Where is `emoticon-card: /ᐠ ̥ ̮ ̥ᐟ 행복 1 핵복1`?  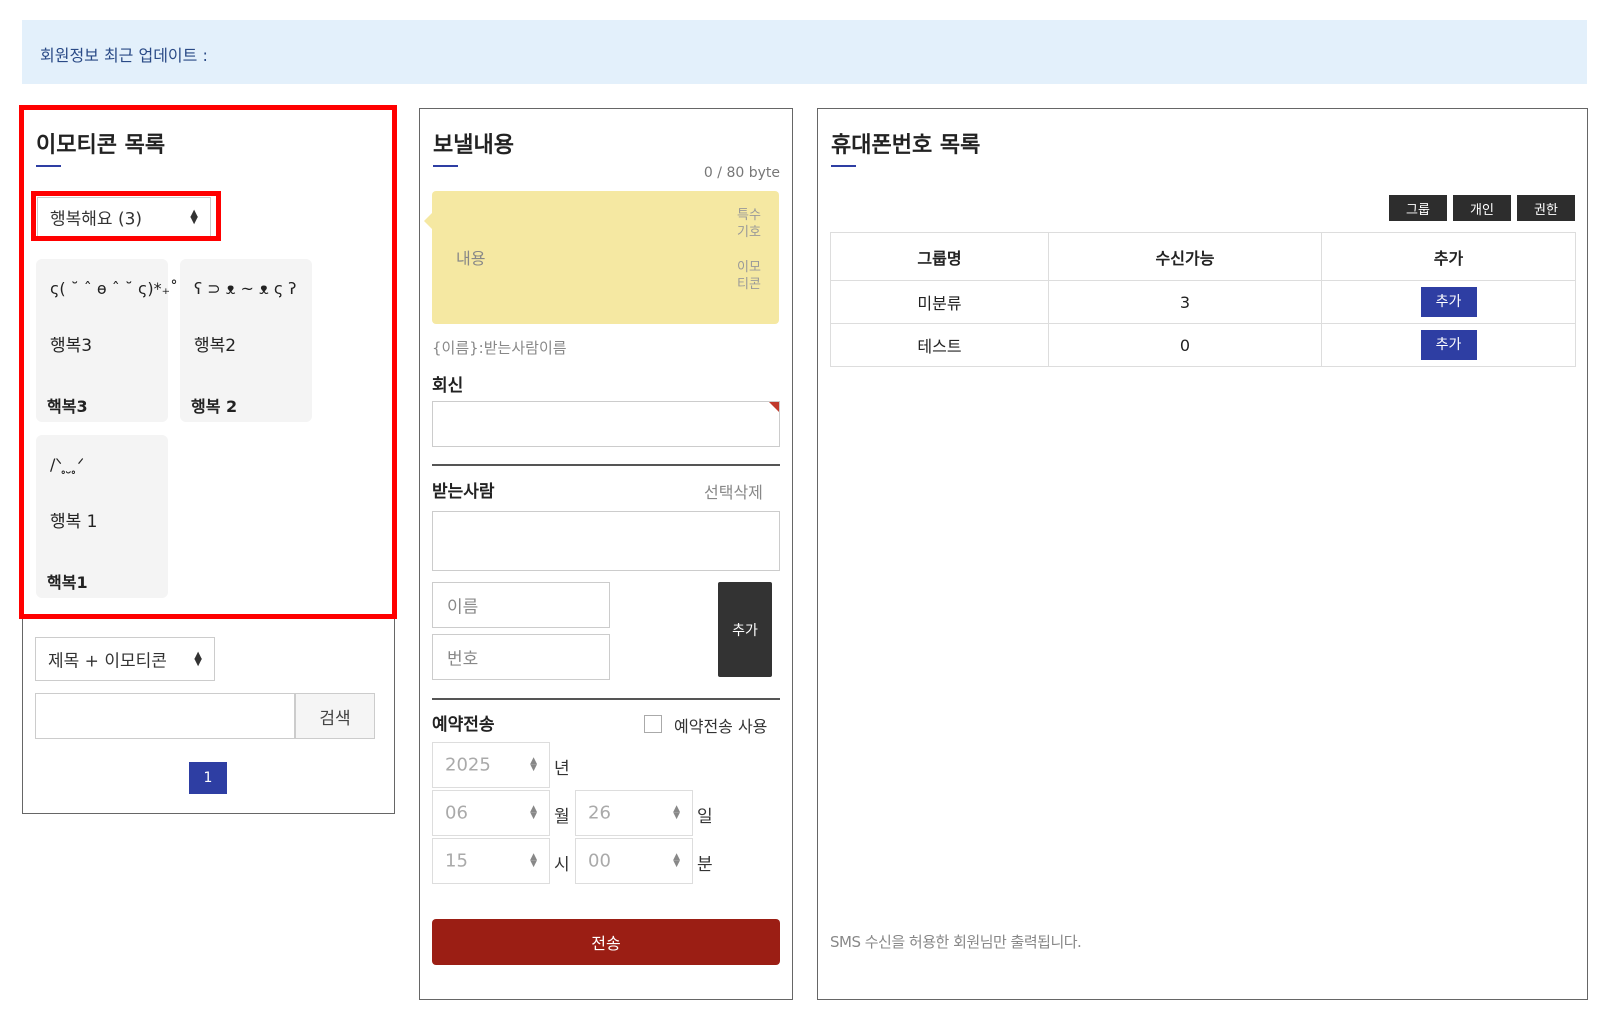
emoticon-card: /ᐠ ̥ ̮ ̥ᐟ 행복 1 핵복1 is located at coordinates (102, 516).